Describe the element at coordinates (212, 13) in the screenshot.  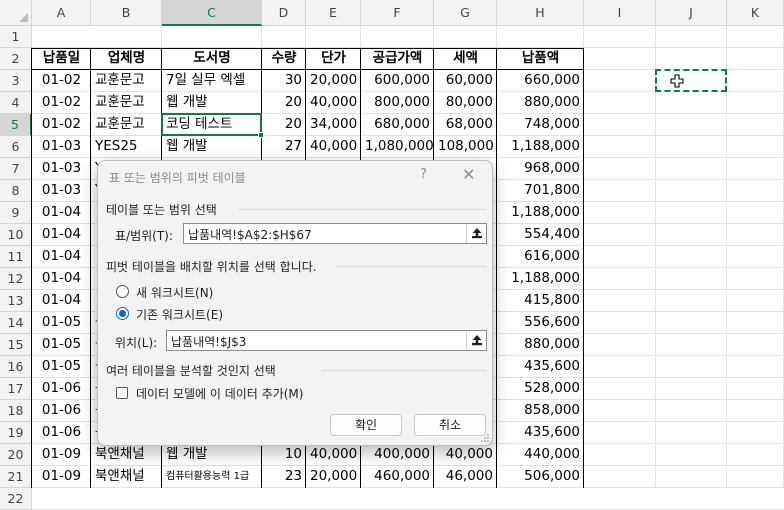
I see `column-header: C` at that location.